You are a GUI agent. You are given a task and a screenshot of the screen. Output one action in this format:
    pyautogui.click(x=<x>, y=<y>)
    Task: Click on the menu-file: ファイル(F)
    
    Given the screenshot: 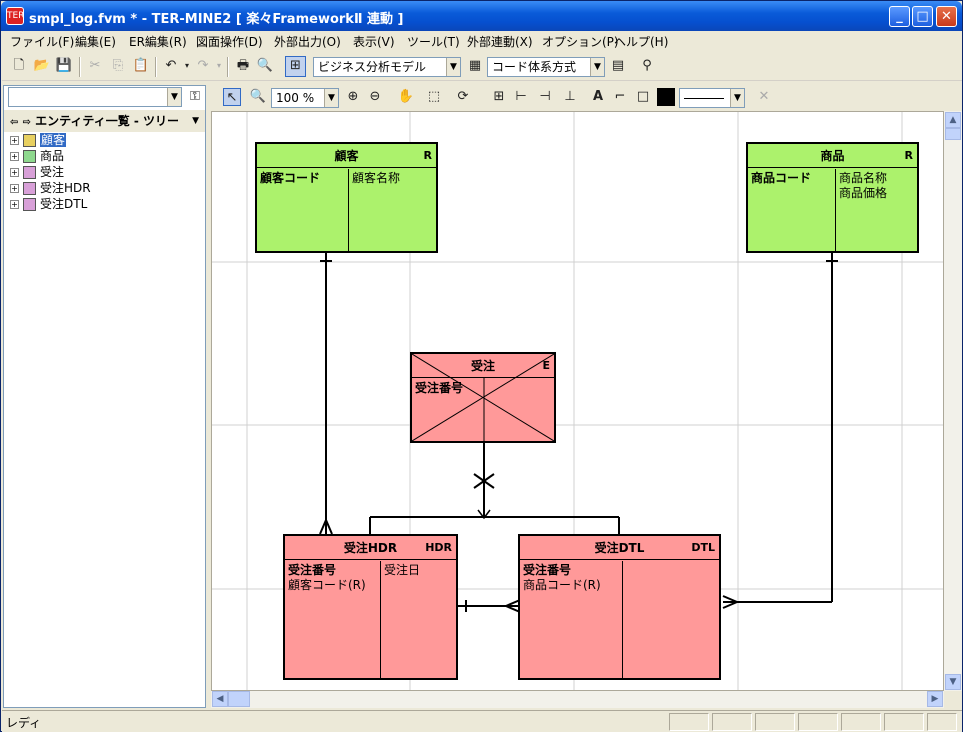 What is the action you would take?
    pyautogui.click(x=42, y=41)
    